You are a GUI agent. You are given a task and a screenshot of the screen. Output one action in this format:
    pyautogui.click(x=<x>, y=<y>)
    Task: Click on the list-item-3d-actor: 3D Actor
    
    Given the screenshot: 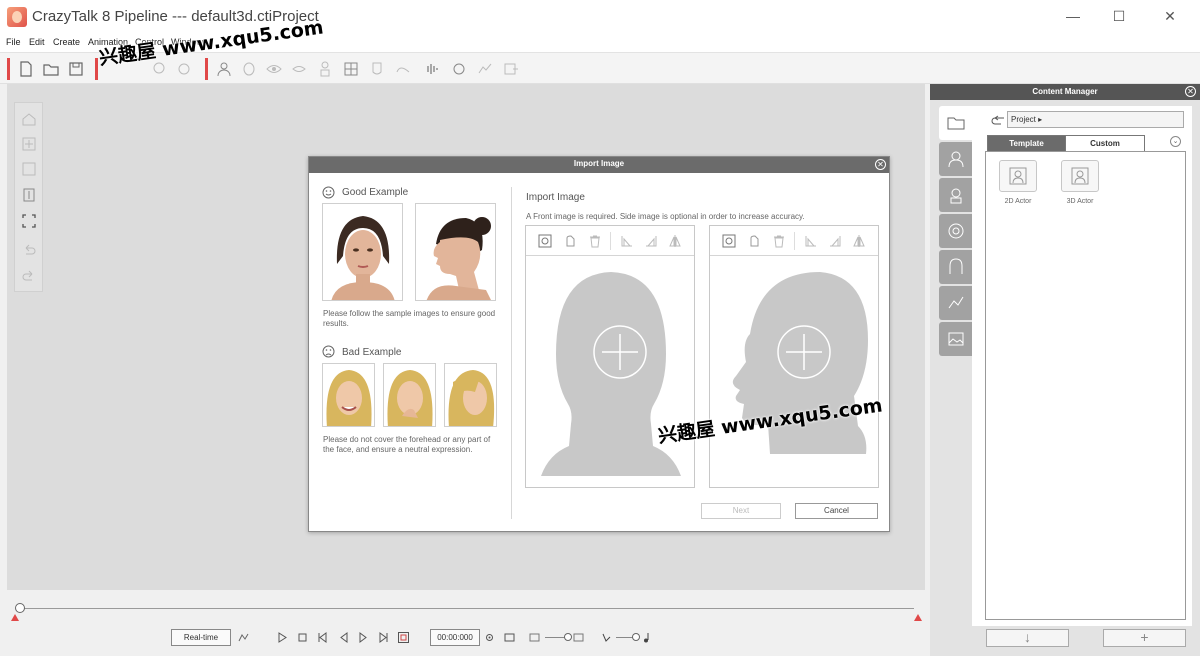 What is the action you would take?
    pyautogui.click(x=1080, y=182)
    